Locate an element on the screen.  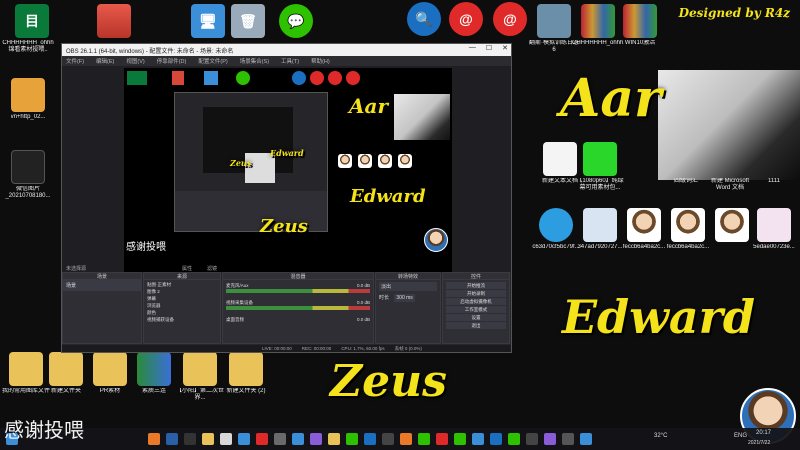
tray-date: 2021/7/22 is located at coordinates (759, 443).